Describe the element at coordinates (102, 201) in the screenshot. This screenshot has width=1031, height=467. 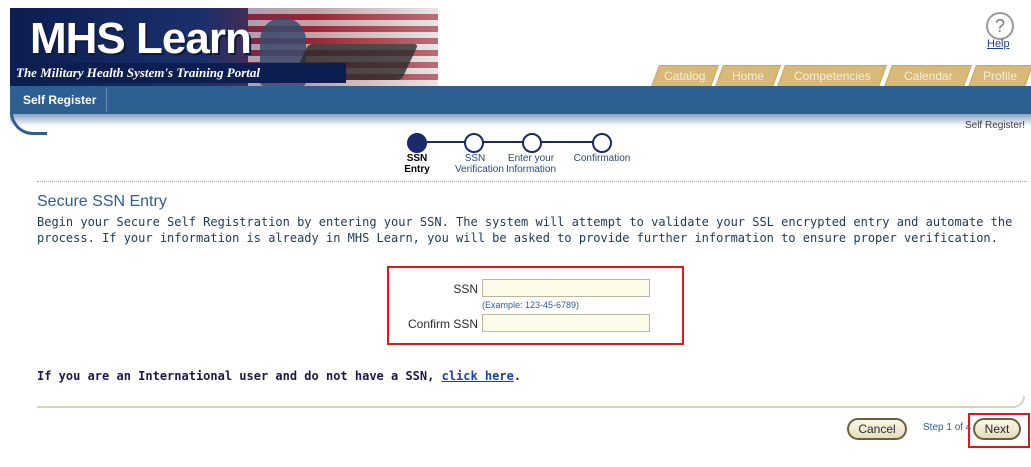
I see `page-title: Secure SSN Entry` at that location.